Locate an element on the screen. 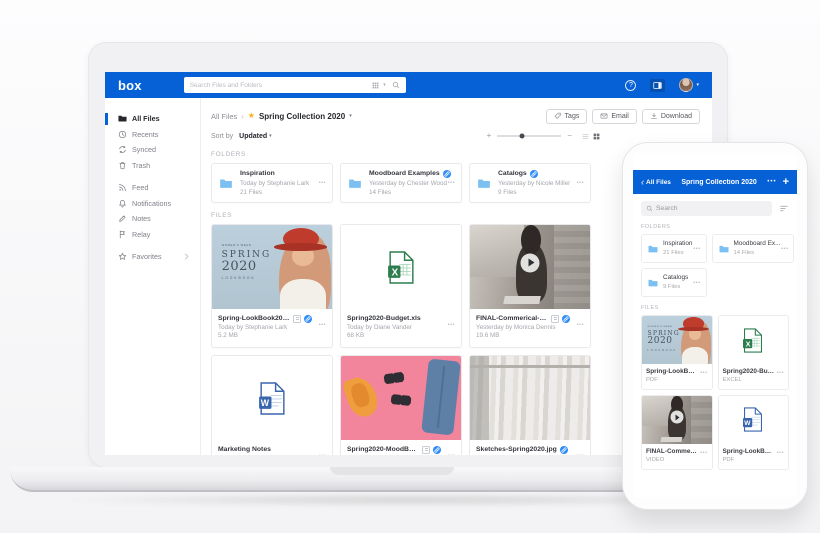  sidebar-item-favorites: Favorites is located at coordinates (152, 257).